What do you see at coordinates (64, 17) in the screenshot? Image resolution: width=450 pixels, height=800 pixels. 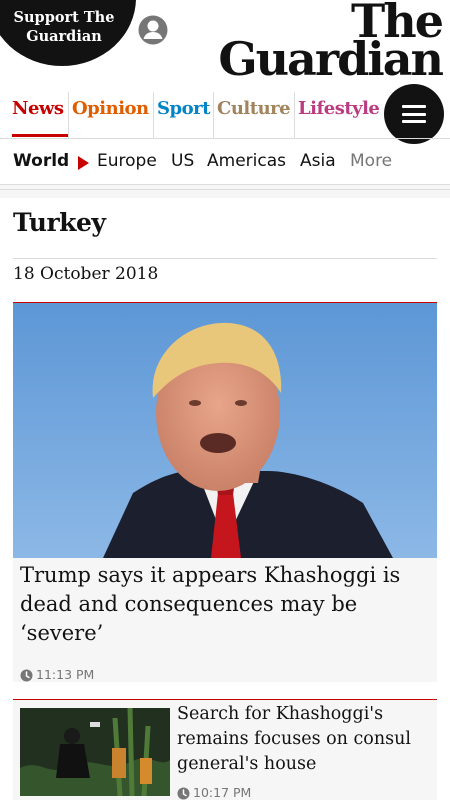 I see `support-line-1: Support The` at bounding box center [64, 17].